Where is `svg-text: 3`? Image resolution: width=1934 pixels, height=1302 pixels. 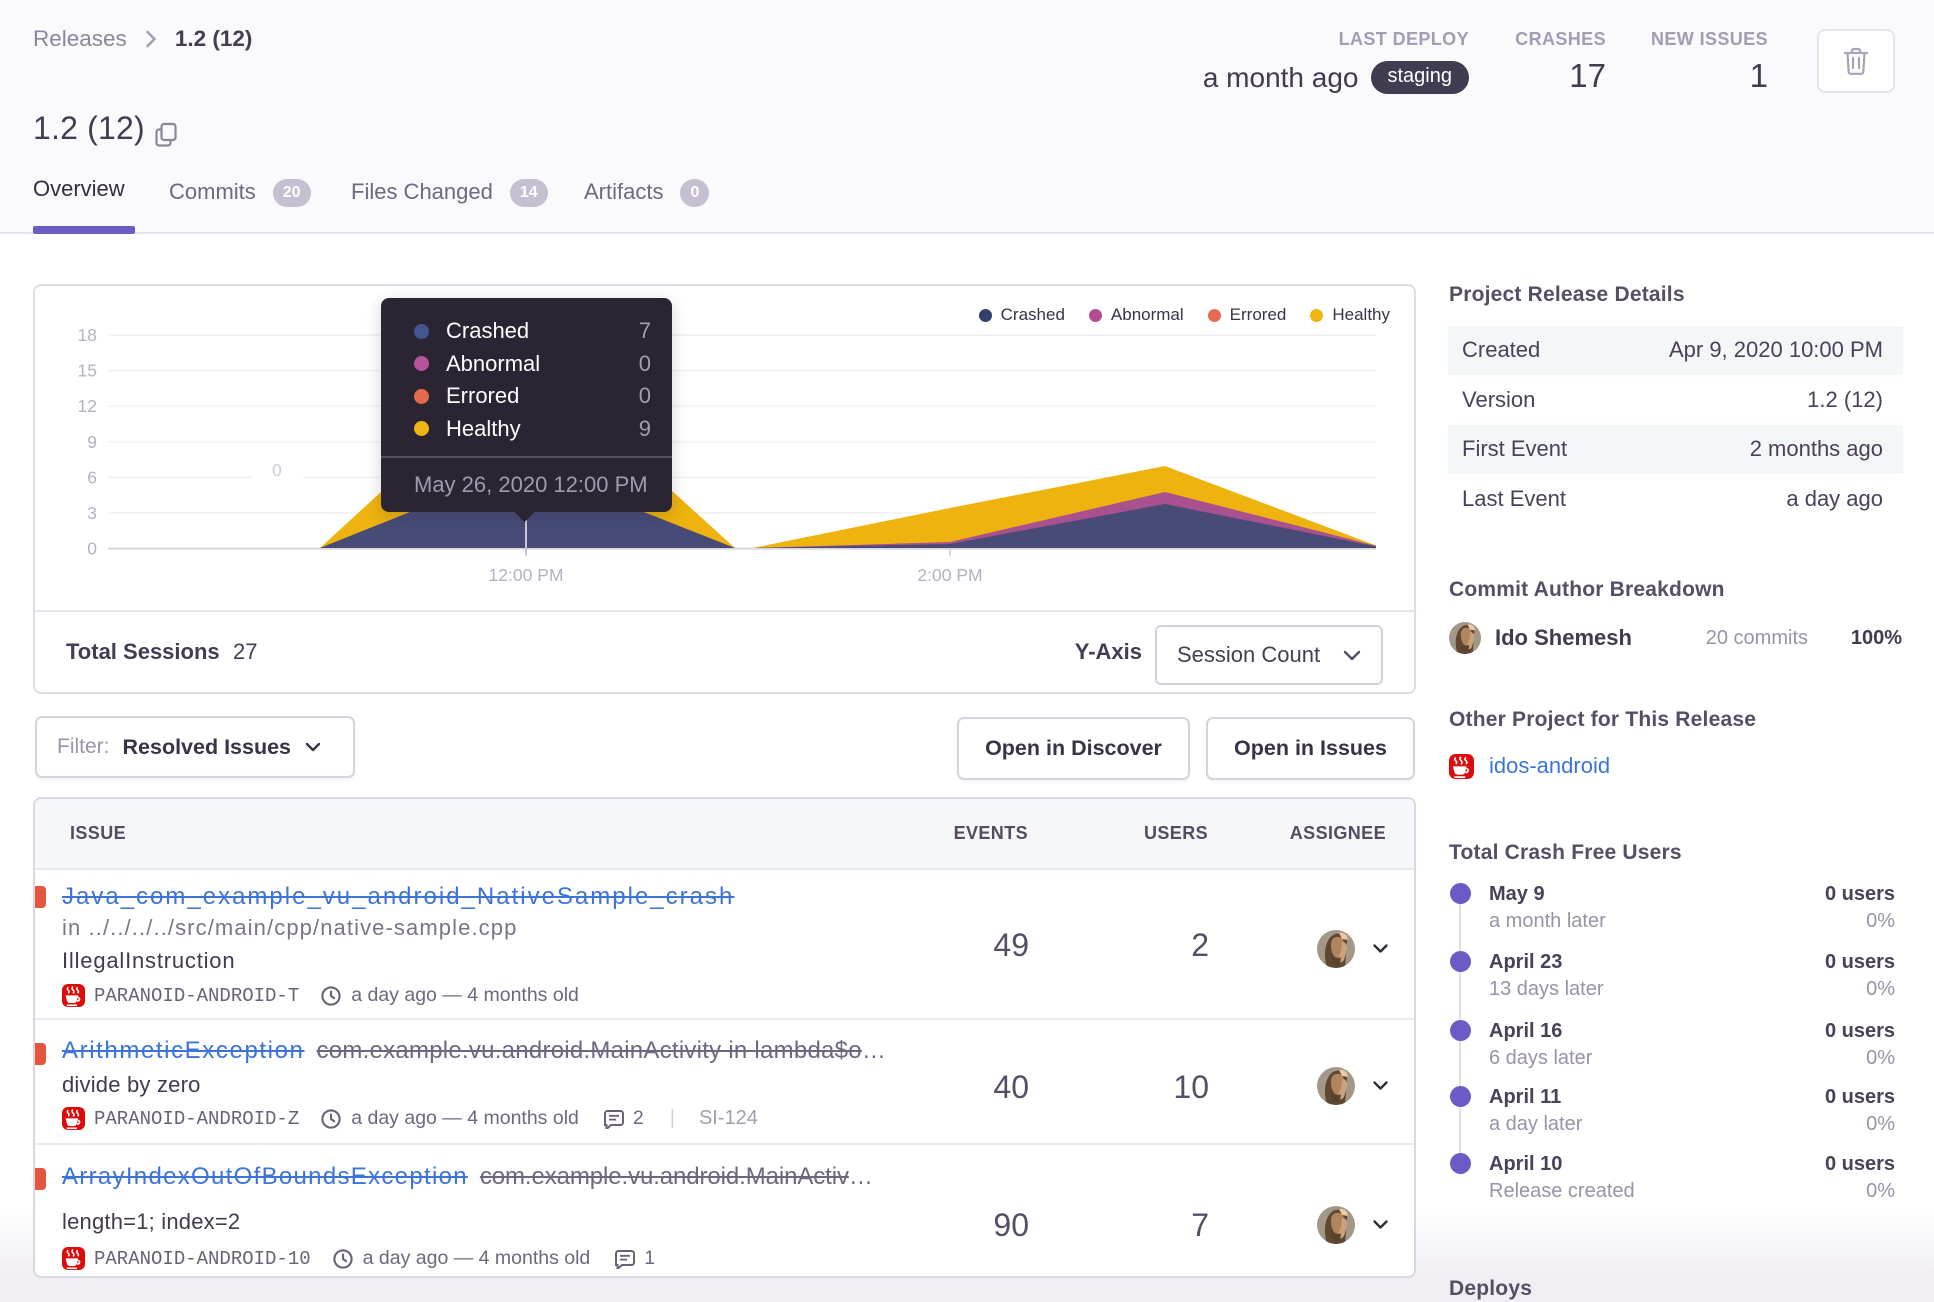
svg-text: 3 is located at coordinates (92, 513).